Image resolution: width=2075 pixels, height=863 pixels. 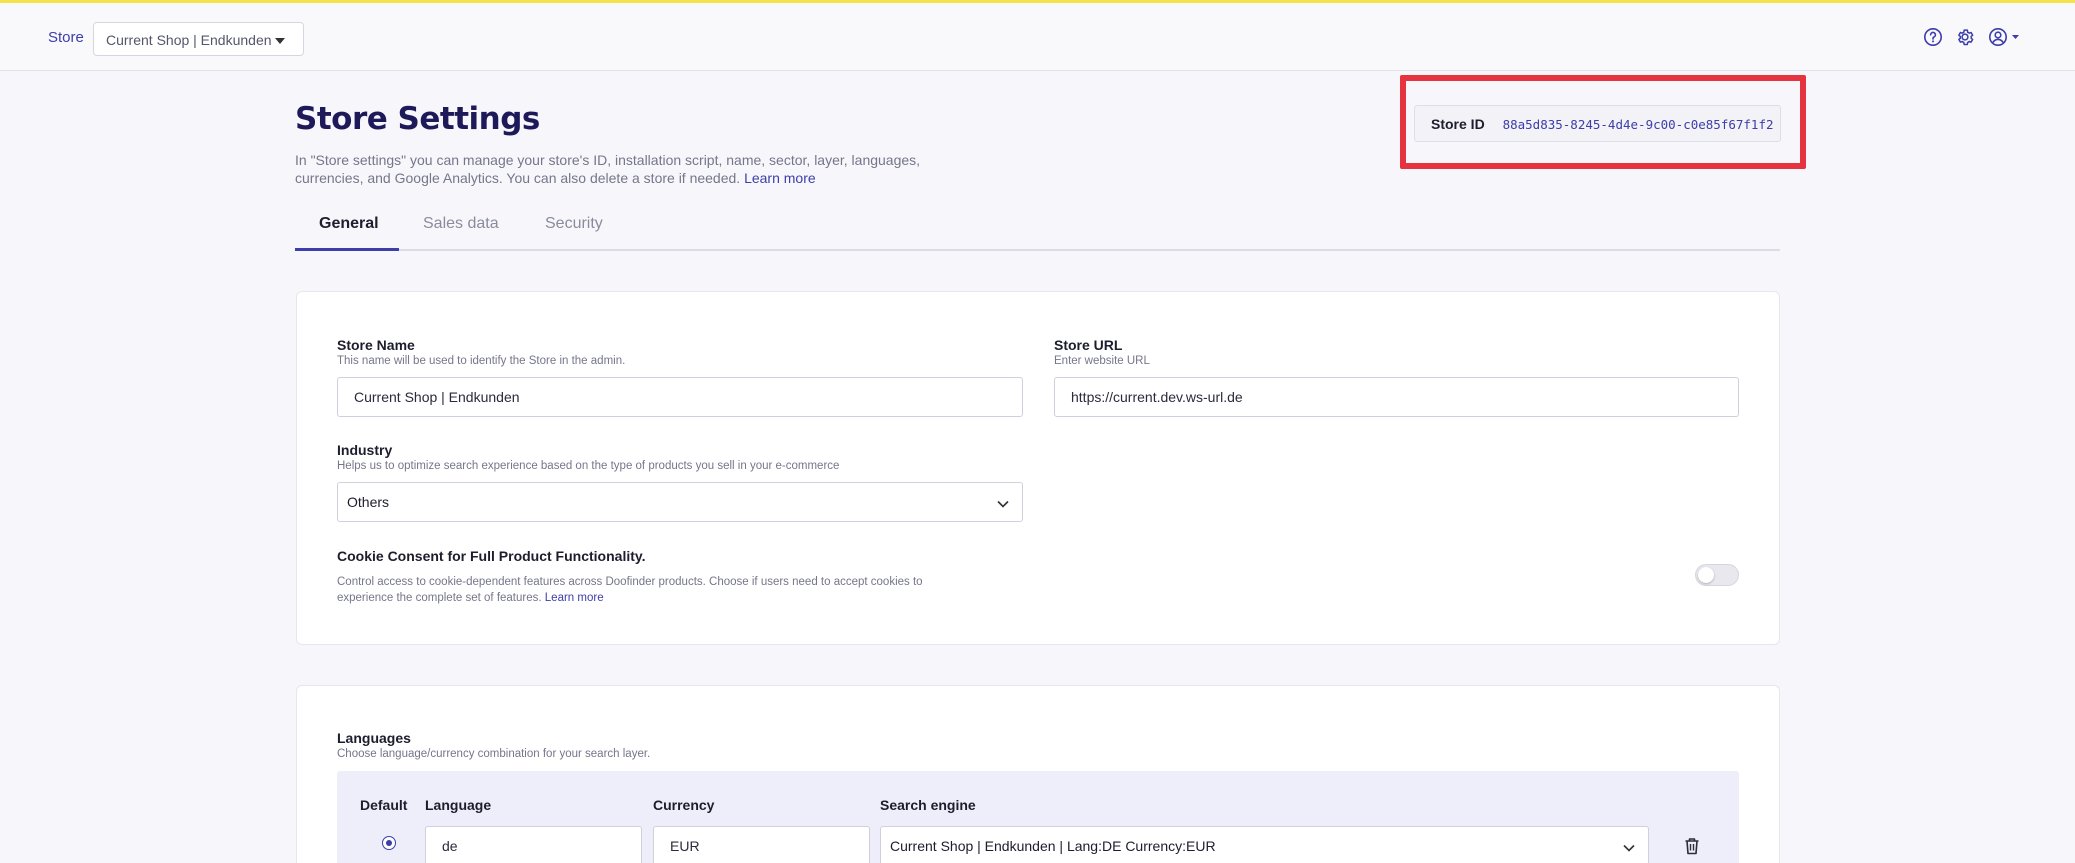 I want to click on store-url-label: Store URL, so click(x=1088, y=345).